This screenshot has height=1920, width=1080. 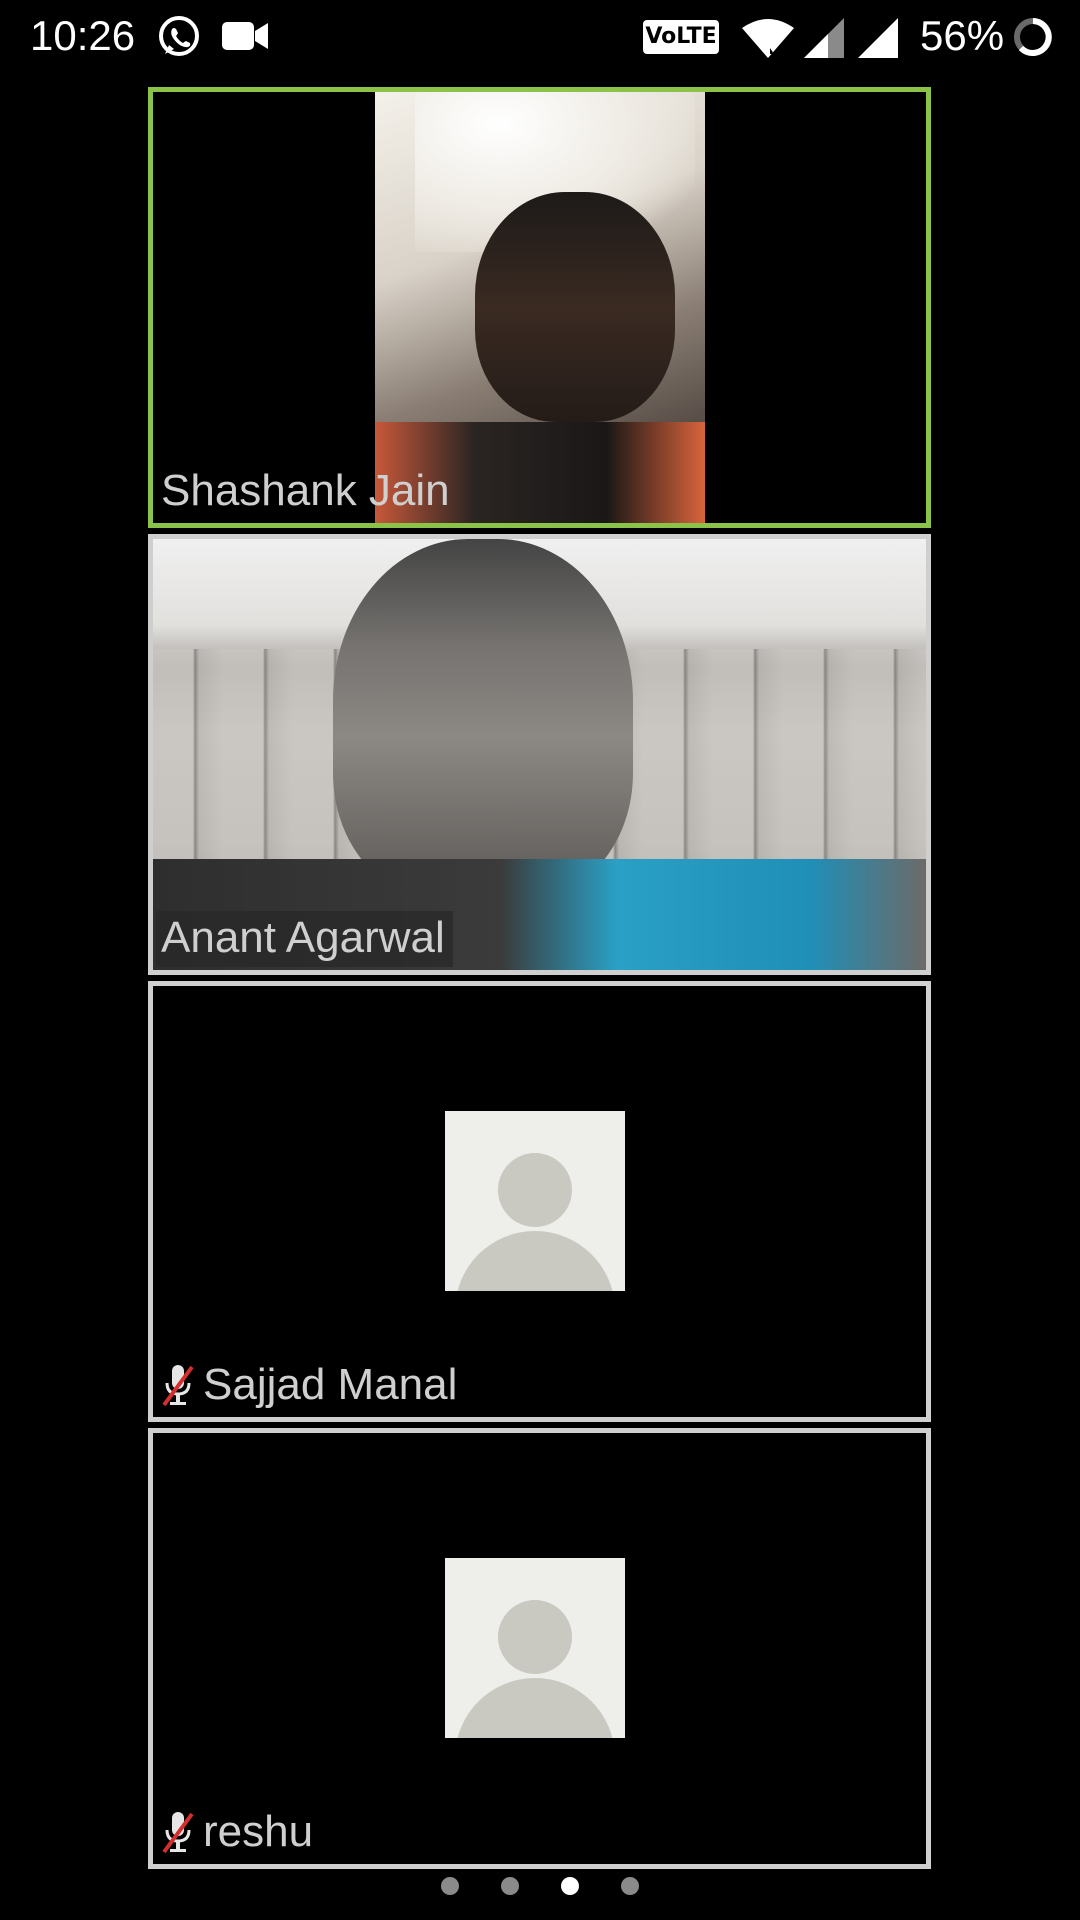 I want to click on participant-name: Sajjad Manal, so click(x=330, y=1384).